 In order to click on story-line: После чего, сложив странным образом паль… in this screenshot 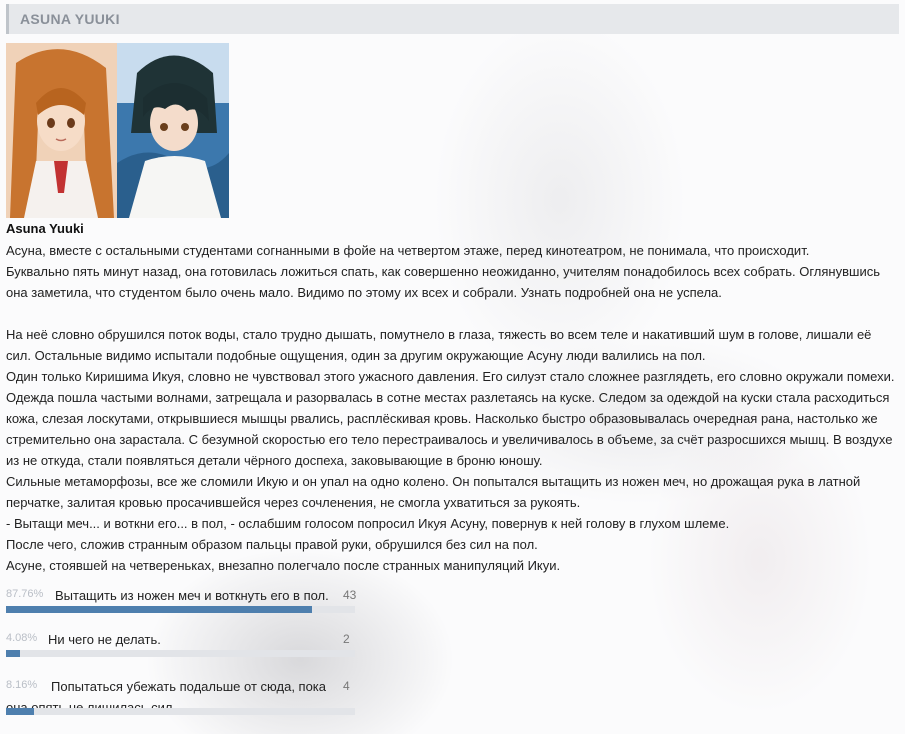, I will do `click(272, 544)`.